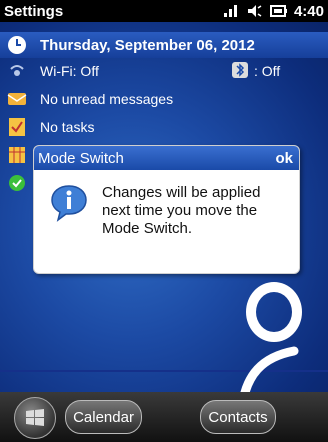 The width and height of the screenshot is (328, 442). Describe the element at coordinates (34, 11) in the screenshot. I see `window-title: Settings` at that location.